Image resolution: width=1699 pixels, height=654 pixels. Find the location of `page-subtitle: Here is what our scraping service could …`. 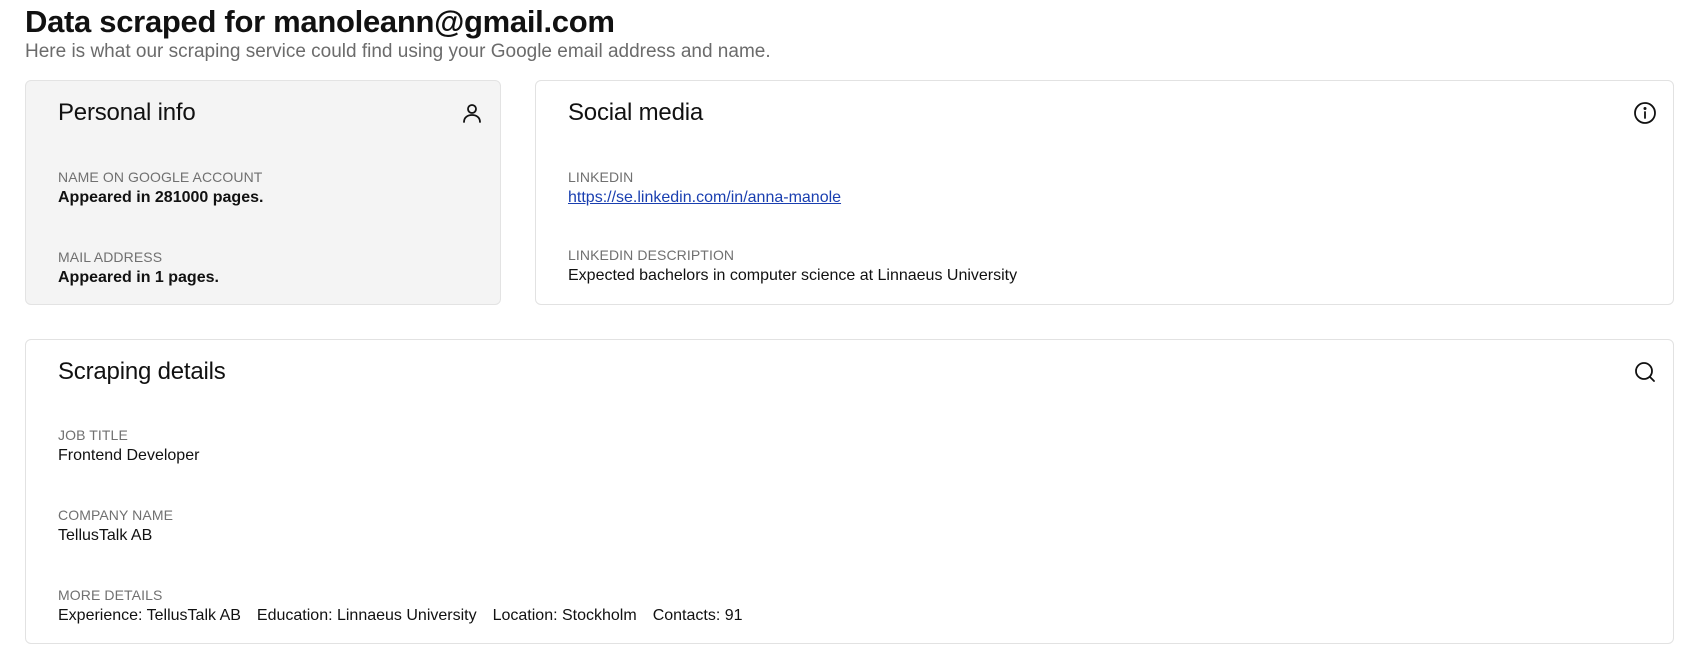

page-subtitle: Here is what our scraping service could … is located at coordinates (398, 51).